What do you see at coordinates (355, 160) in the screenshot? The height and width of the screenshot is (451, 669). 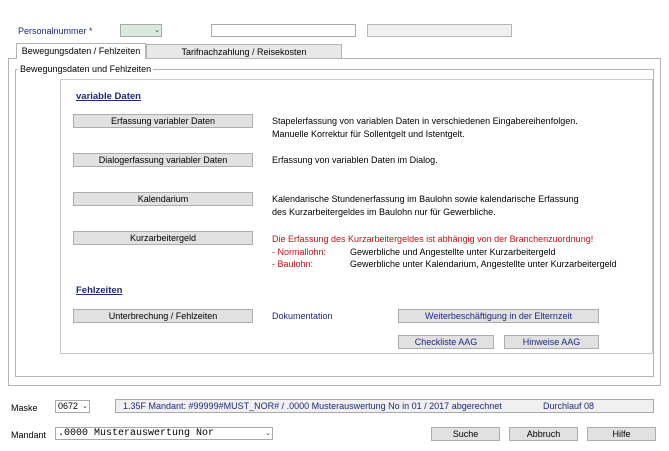 I see `dialog-description: Erfassung von variablen Daten im Dialog.` at bounding box center [355, 160].